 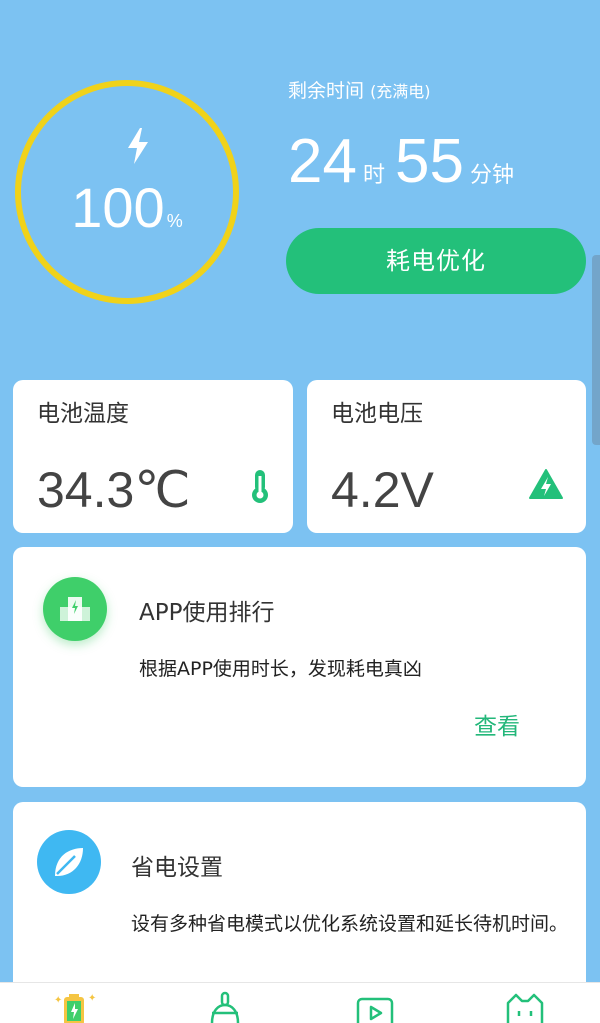 What do you see at coordinates (69, 862) in the screenshot?
I see `leaf-icon` at bounding box center [69, 862].